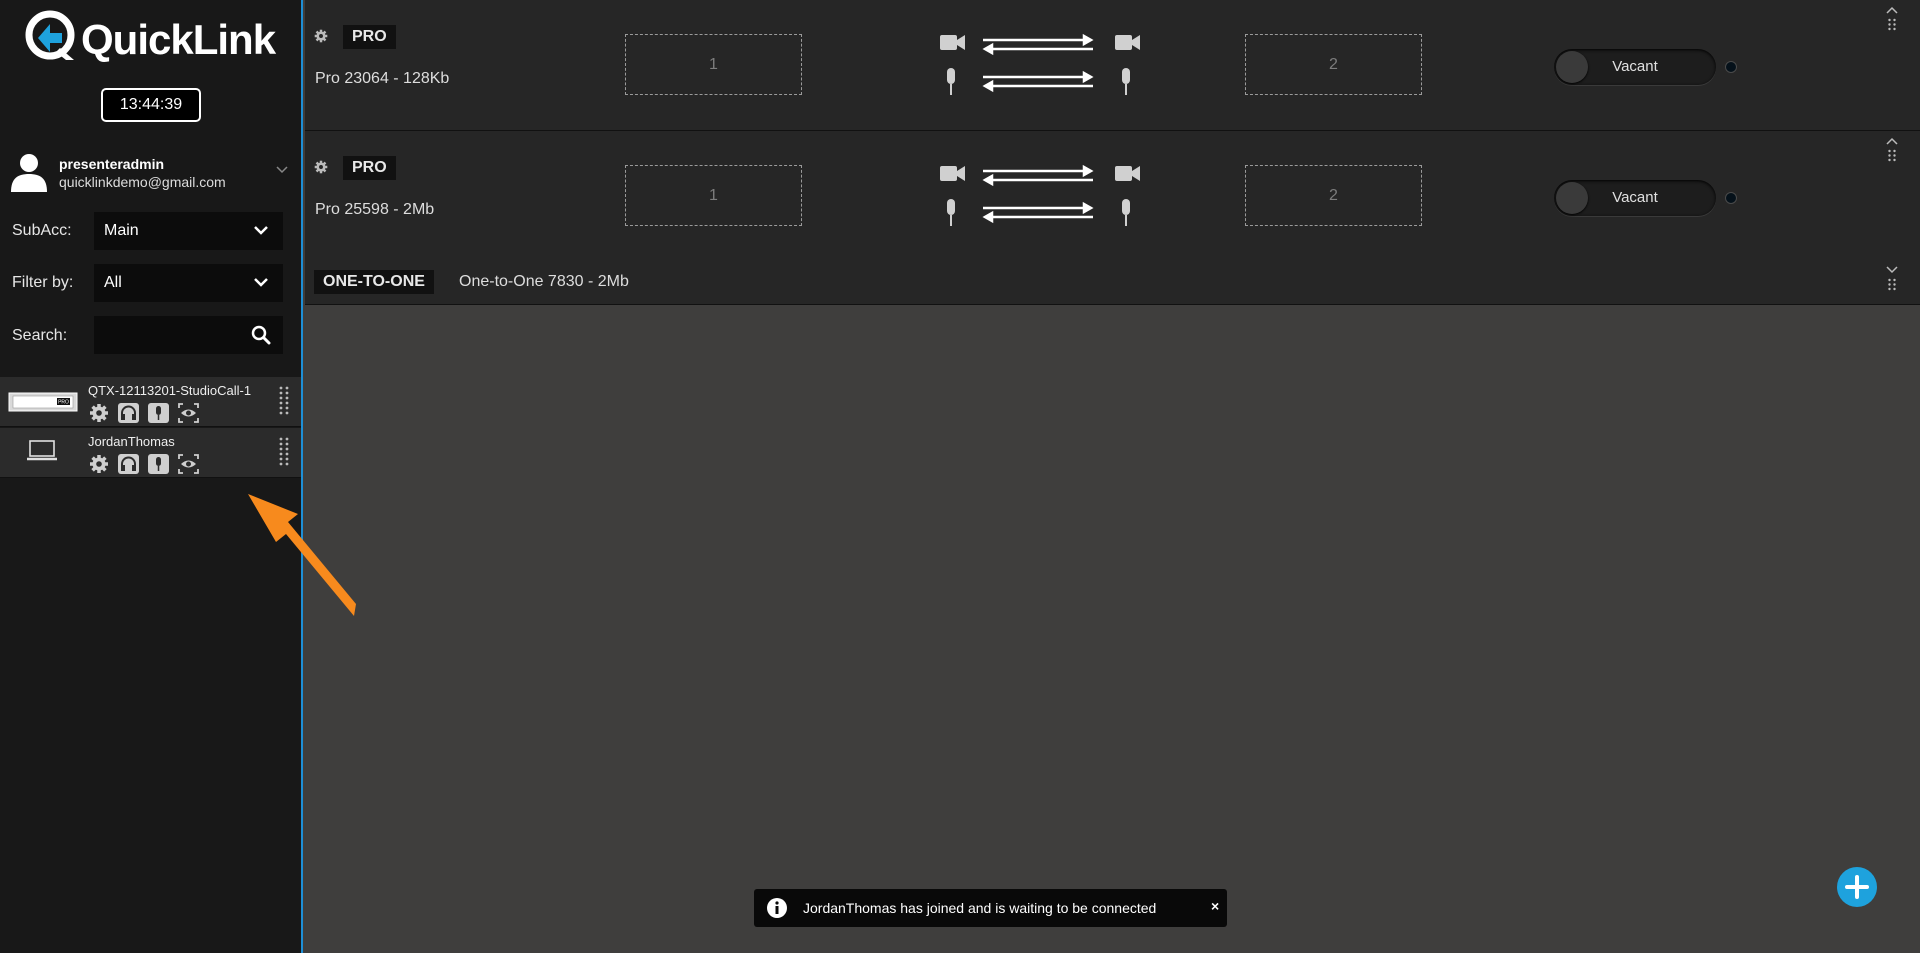  I want to click on one-to-one-name: One-to-One 7830 - 2Mb, so click(544, 281).